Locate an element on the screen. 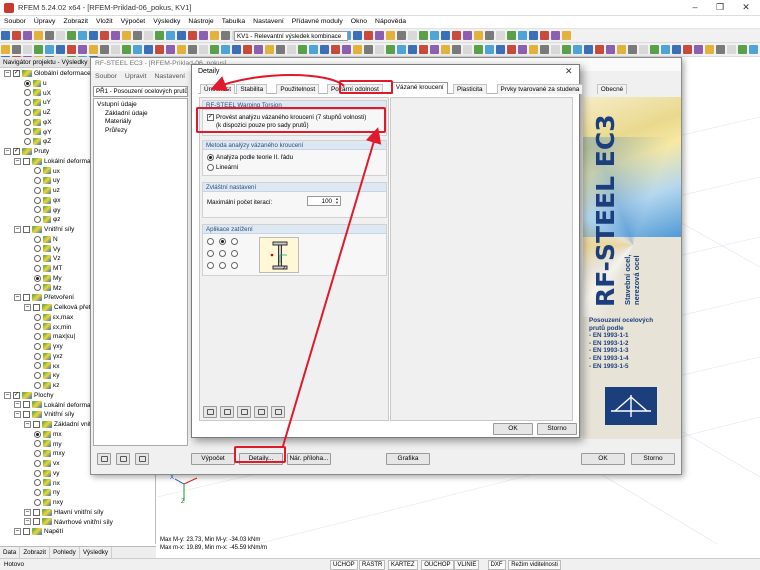  annotation-arrows is located at coordinates (296, 260).